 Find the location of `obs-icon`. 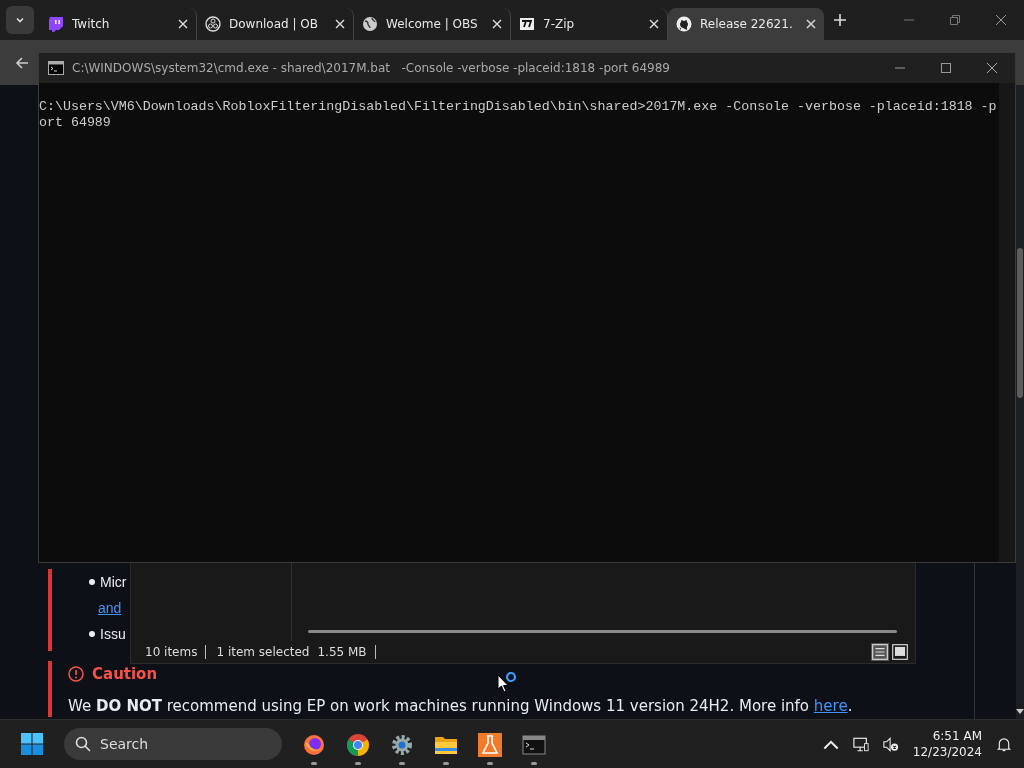

obs-icon is located at coordinates (213, 24).